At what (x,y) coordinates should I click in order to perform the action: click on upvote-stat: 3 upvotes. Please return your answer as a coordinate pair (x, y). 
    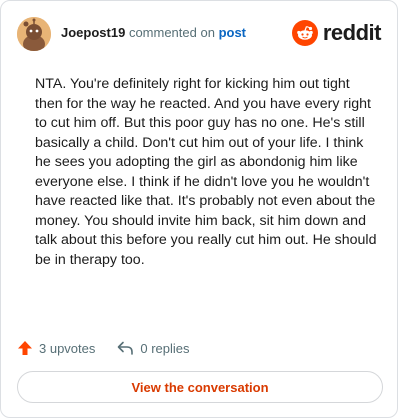
    Looking at the image, I should click on (56, 348).